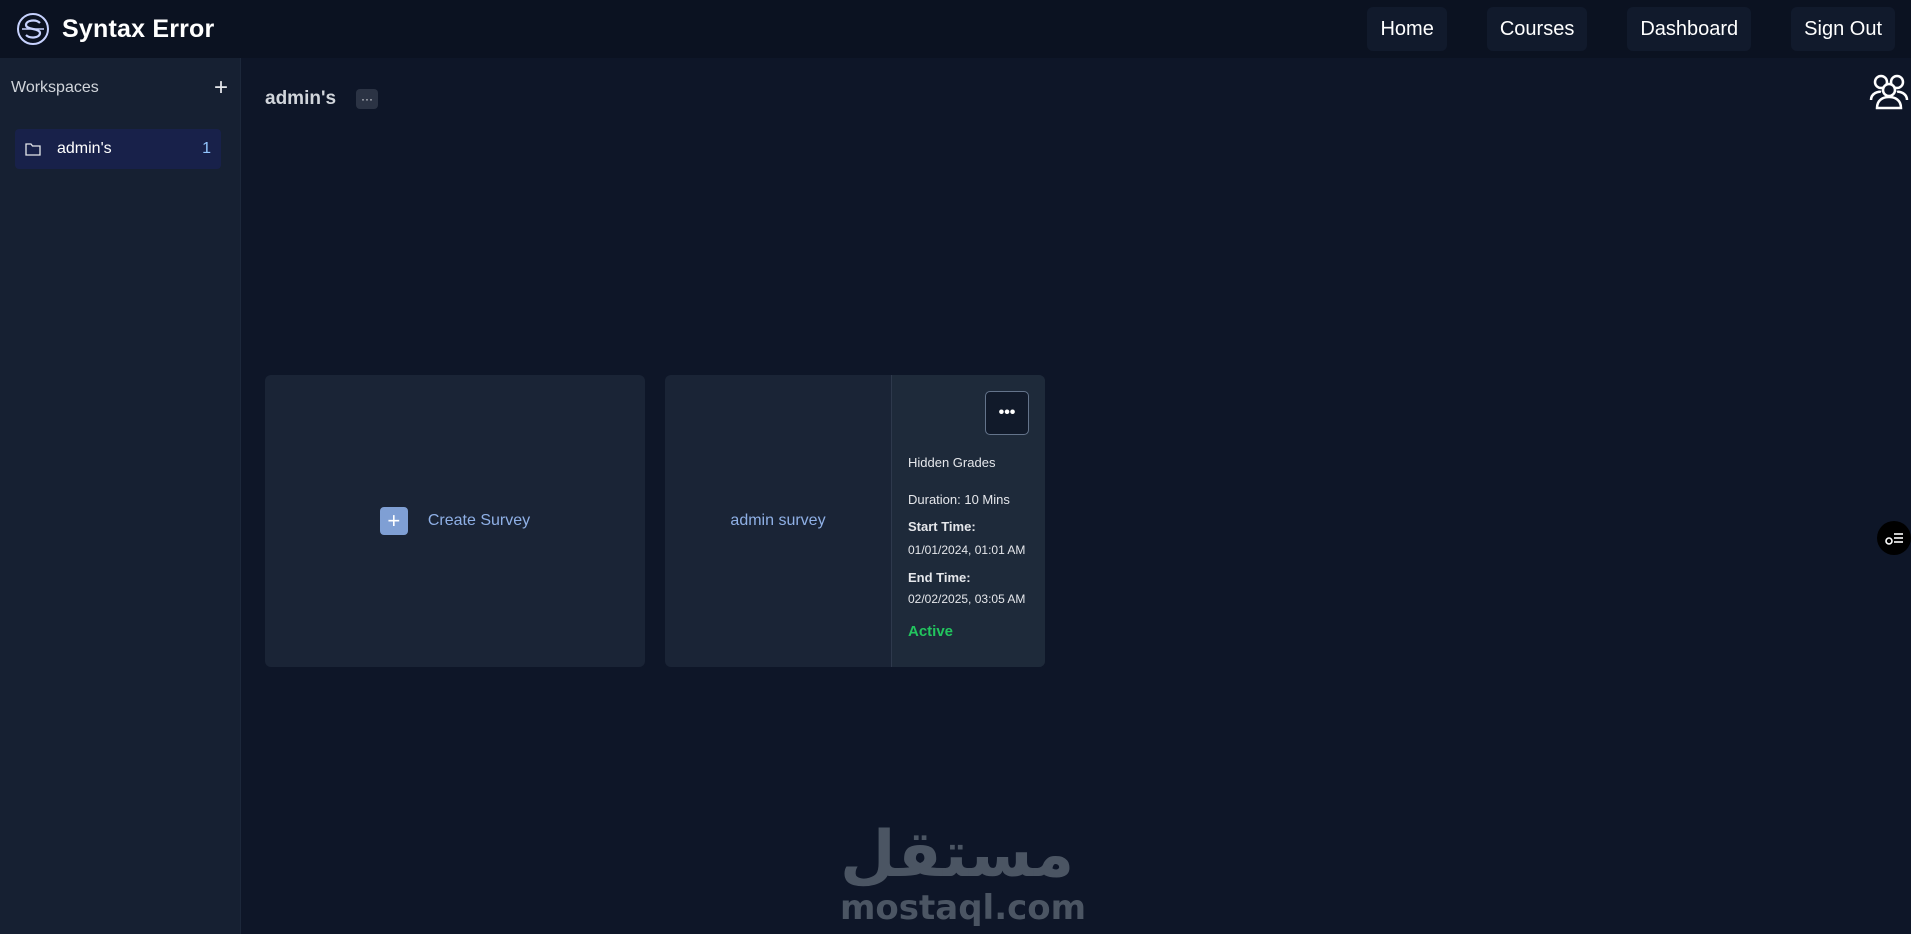 The height and width of the screenshot is (934, 1911). I want to click on sidebar-item-count: 1, so click(206, 148).